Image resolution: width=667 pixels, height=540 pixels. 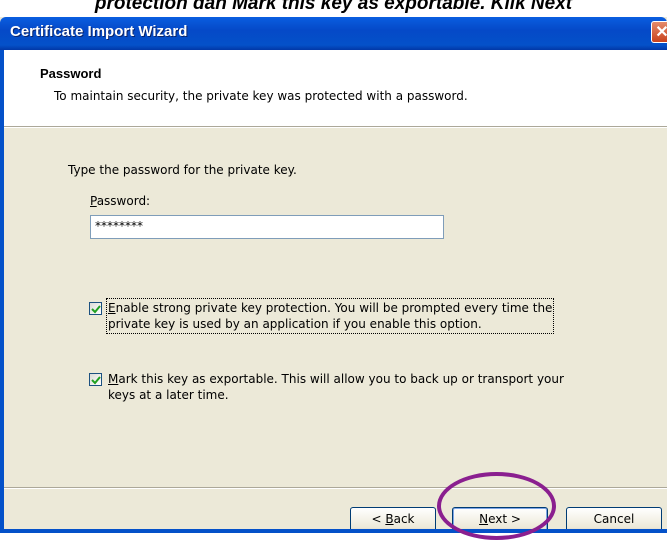 What do you see at coordinates (335, 127) in the screenshot?
I see `header-divider` at bounding box center [335, 127].